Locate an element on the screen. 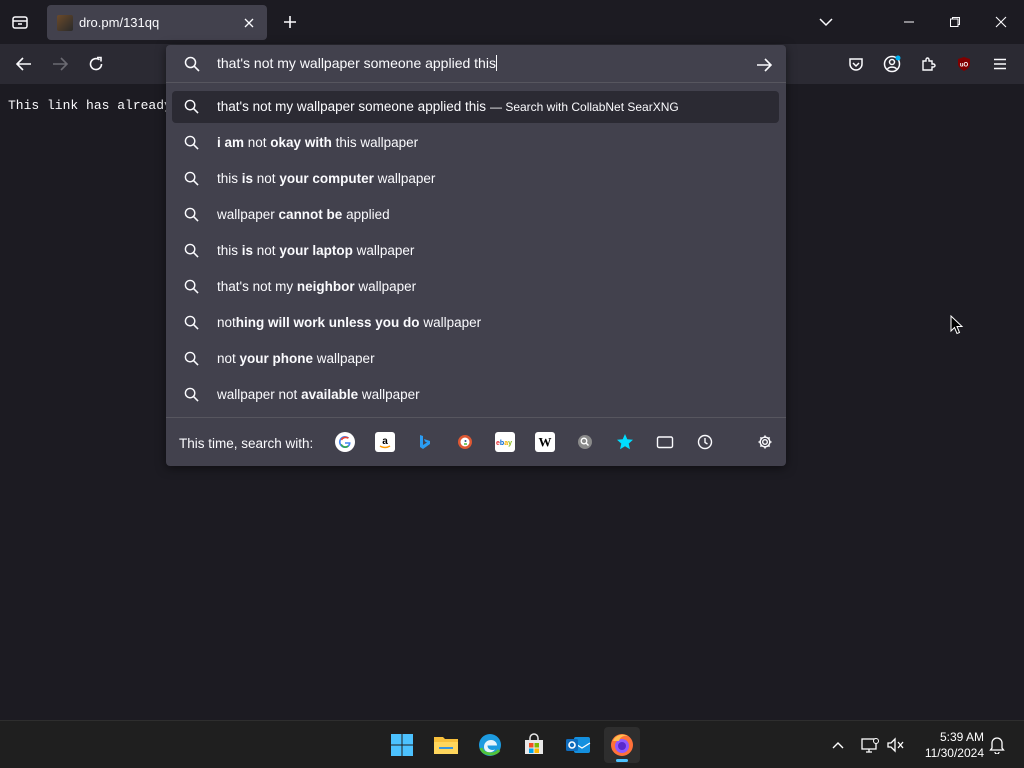 The width and height of the screenshot is (1024, 768). suggestion-item: wallpaper cannot be applied is located at coordinates (475, 215).